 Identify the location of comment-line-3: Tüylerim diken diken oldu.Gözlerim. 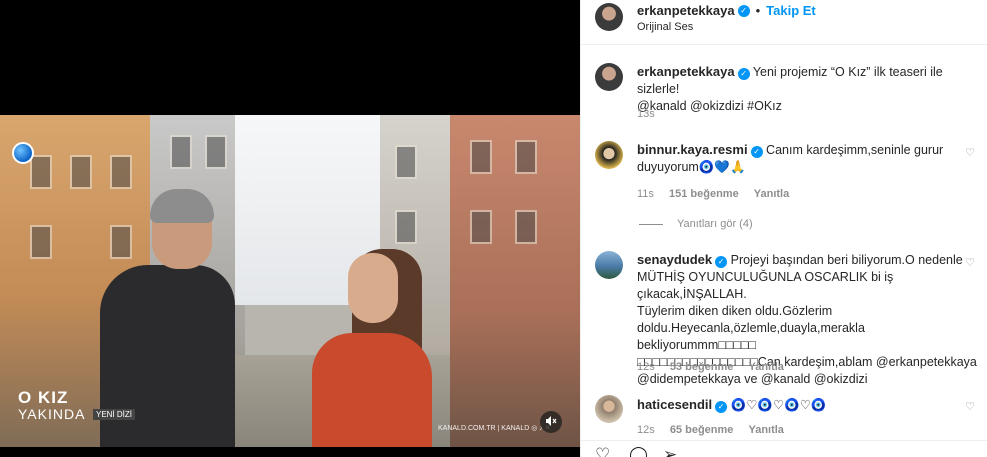
(735, 311).